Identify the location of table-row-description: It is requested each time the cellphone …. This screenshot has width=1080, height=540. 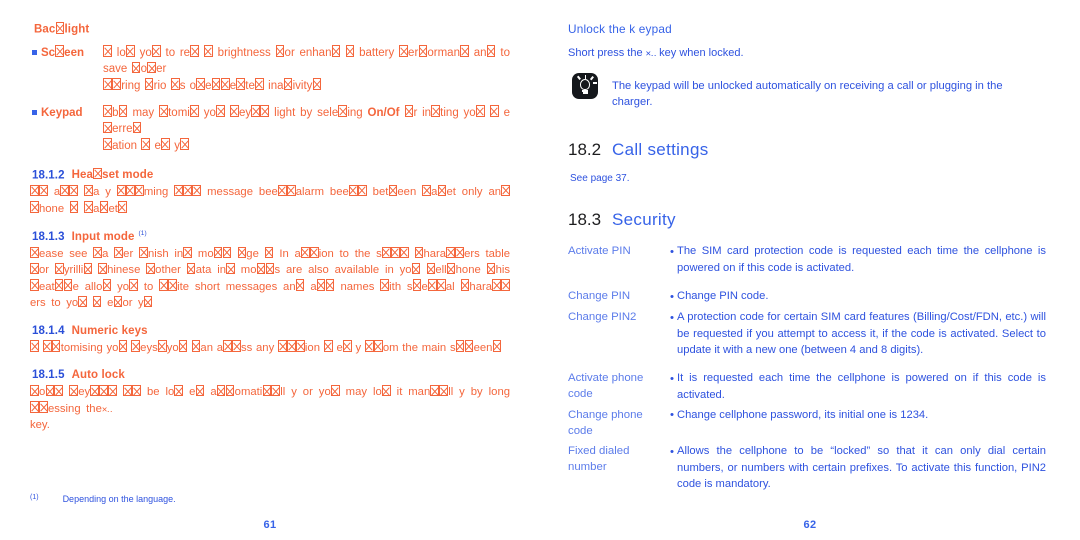
(861, 386).